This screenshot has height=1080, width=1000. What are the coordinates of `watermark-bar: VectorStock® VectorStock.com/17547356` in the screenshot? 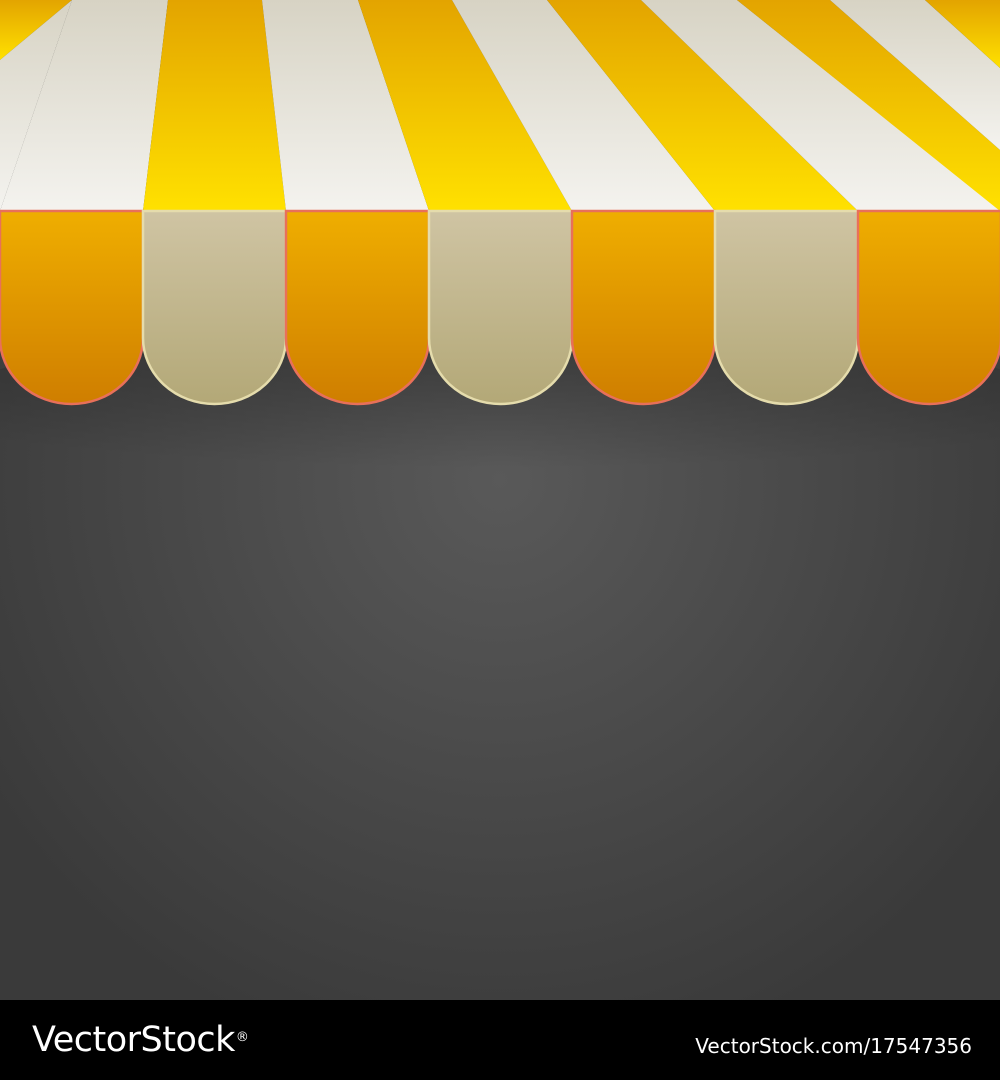 It's located at (500, 1040).